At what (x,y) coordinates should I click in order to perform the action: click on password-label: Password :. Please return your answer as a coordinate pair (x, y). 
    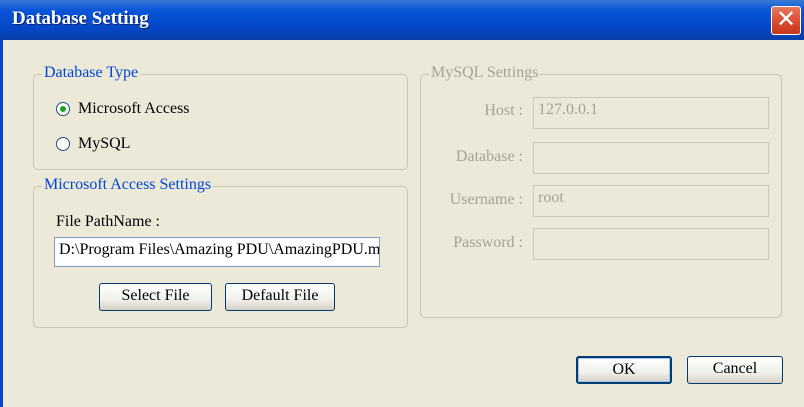
    Looking at the image, I should click on (488, 242).